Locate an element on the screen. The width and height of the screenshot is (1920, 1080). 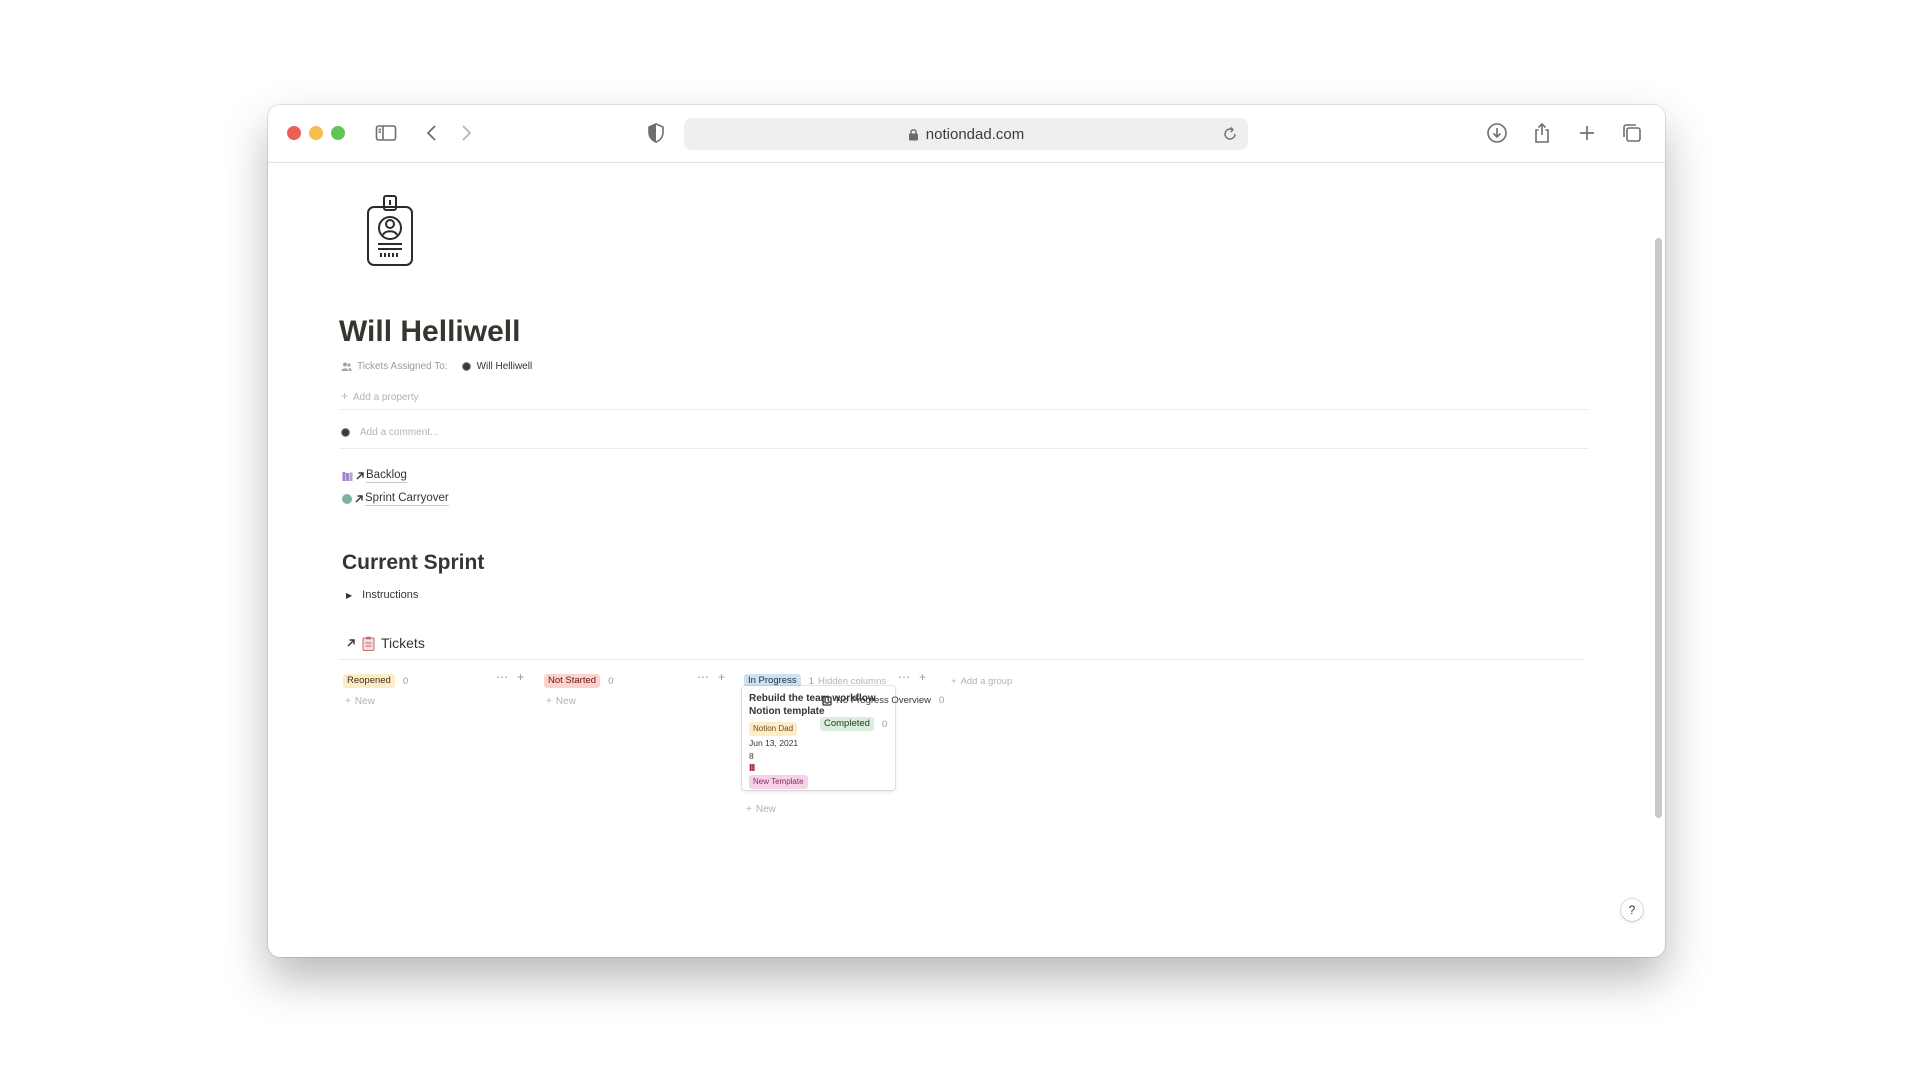
browser-toolbar: notiondad.com is located at coordinates (966, 134).